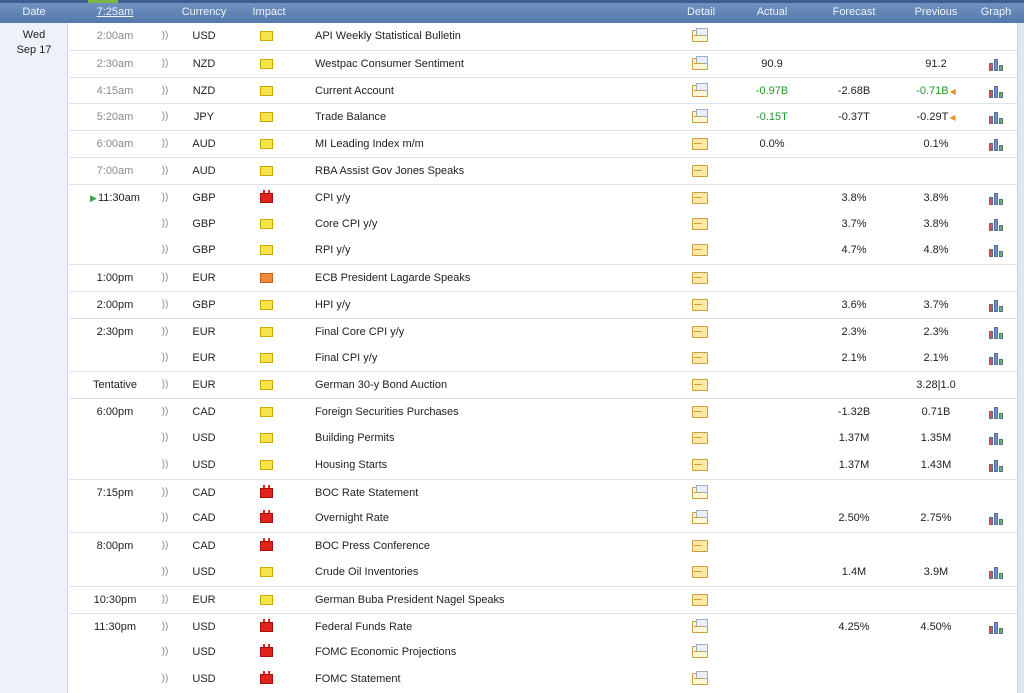  I want to click on table-row: )) GBP RPI y/y 4.7% 4.8%, so click(543, 250).